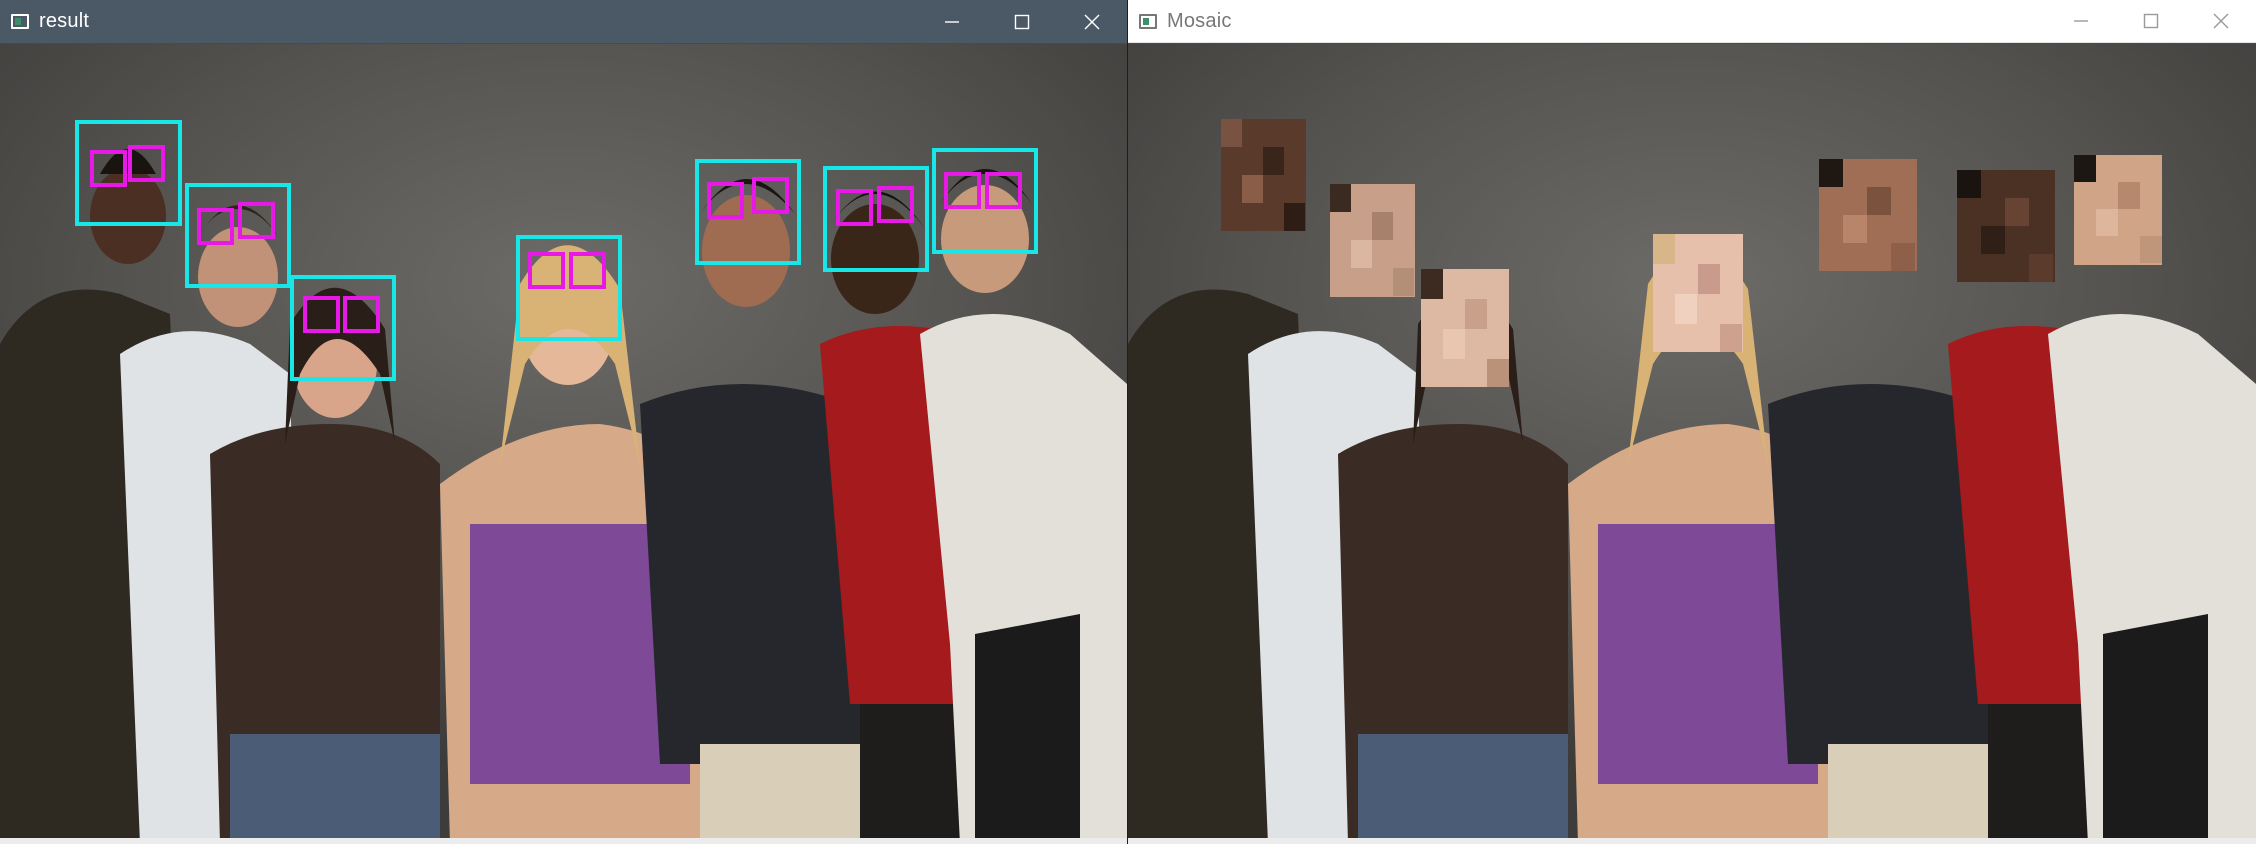 Image resolution: width=2256 pixels, height=844 pixels. Describe the element at coordinates (64, 21) in the screenshot. I see `window-title: result` at that location.